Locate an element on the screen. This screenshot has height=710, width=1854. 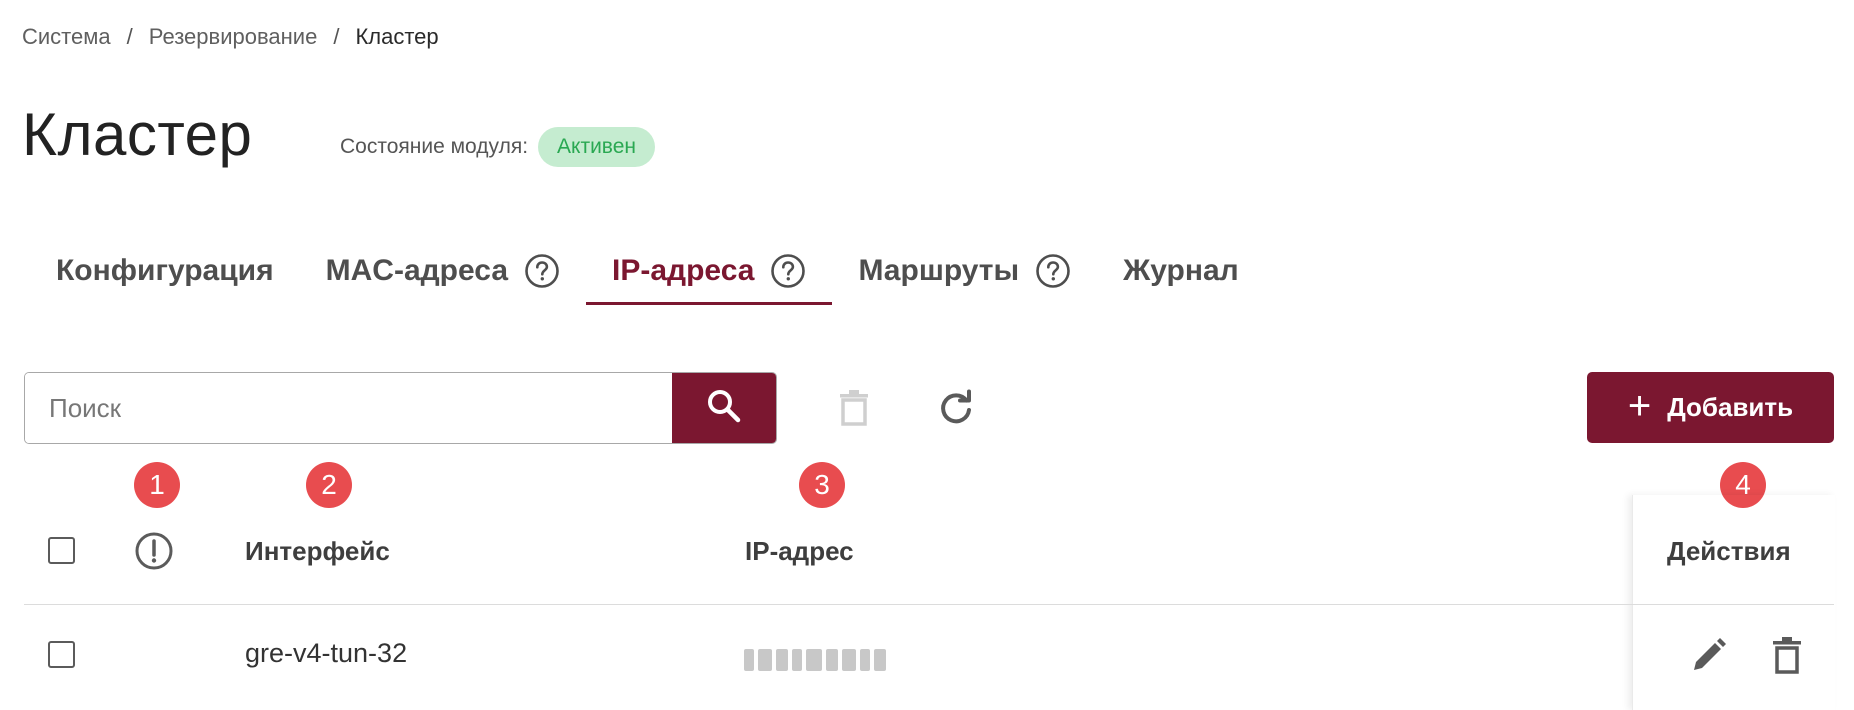
edit-icon is located at coordinates (1708, 656).